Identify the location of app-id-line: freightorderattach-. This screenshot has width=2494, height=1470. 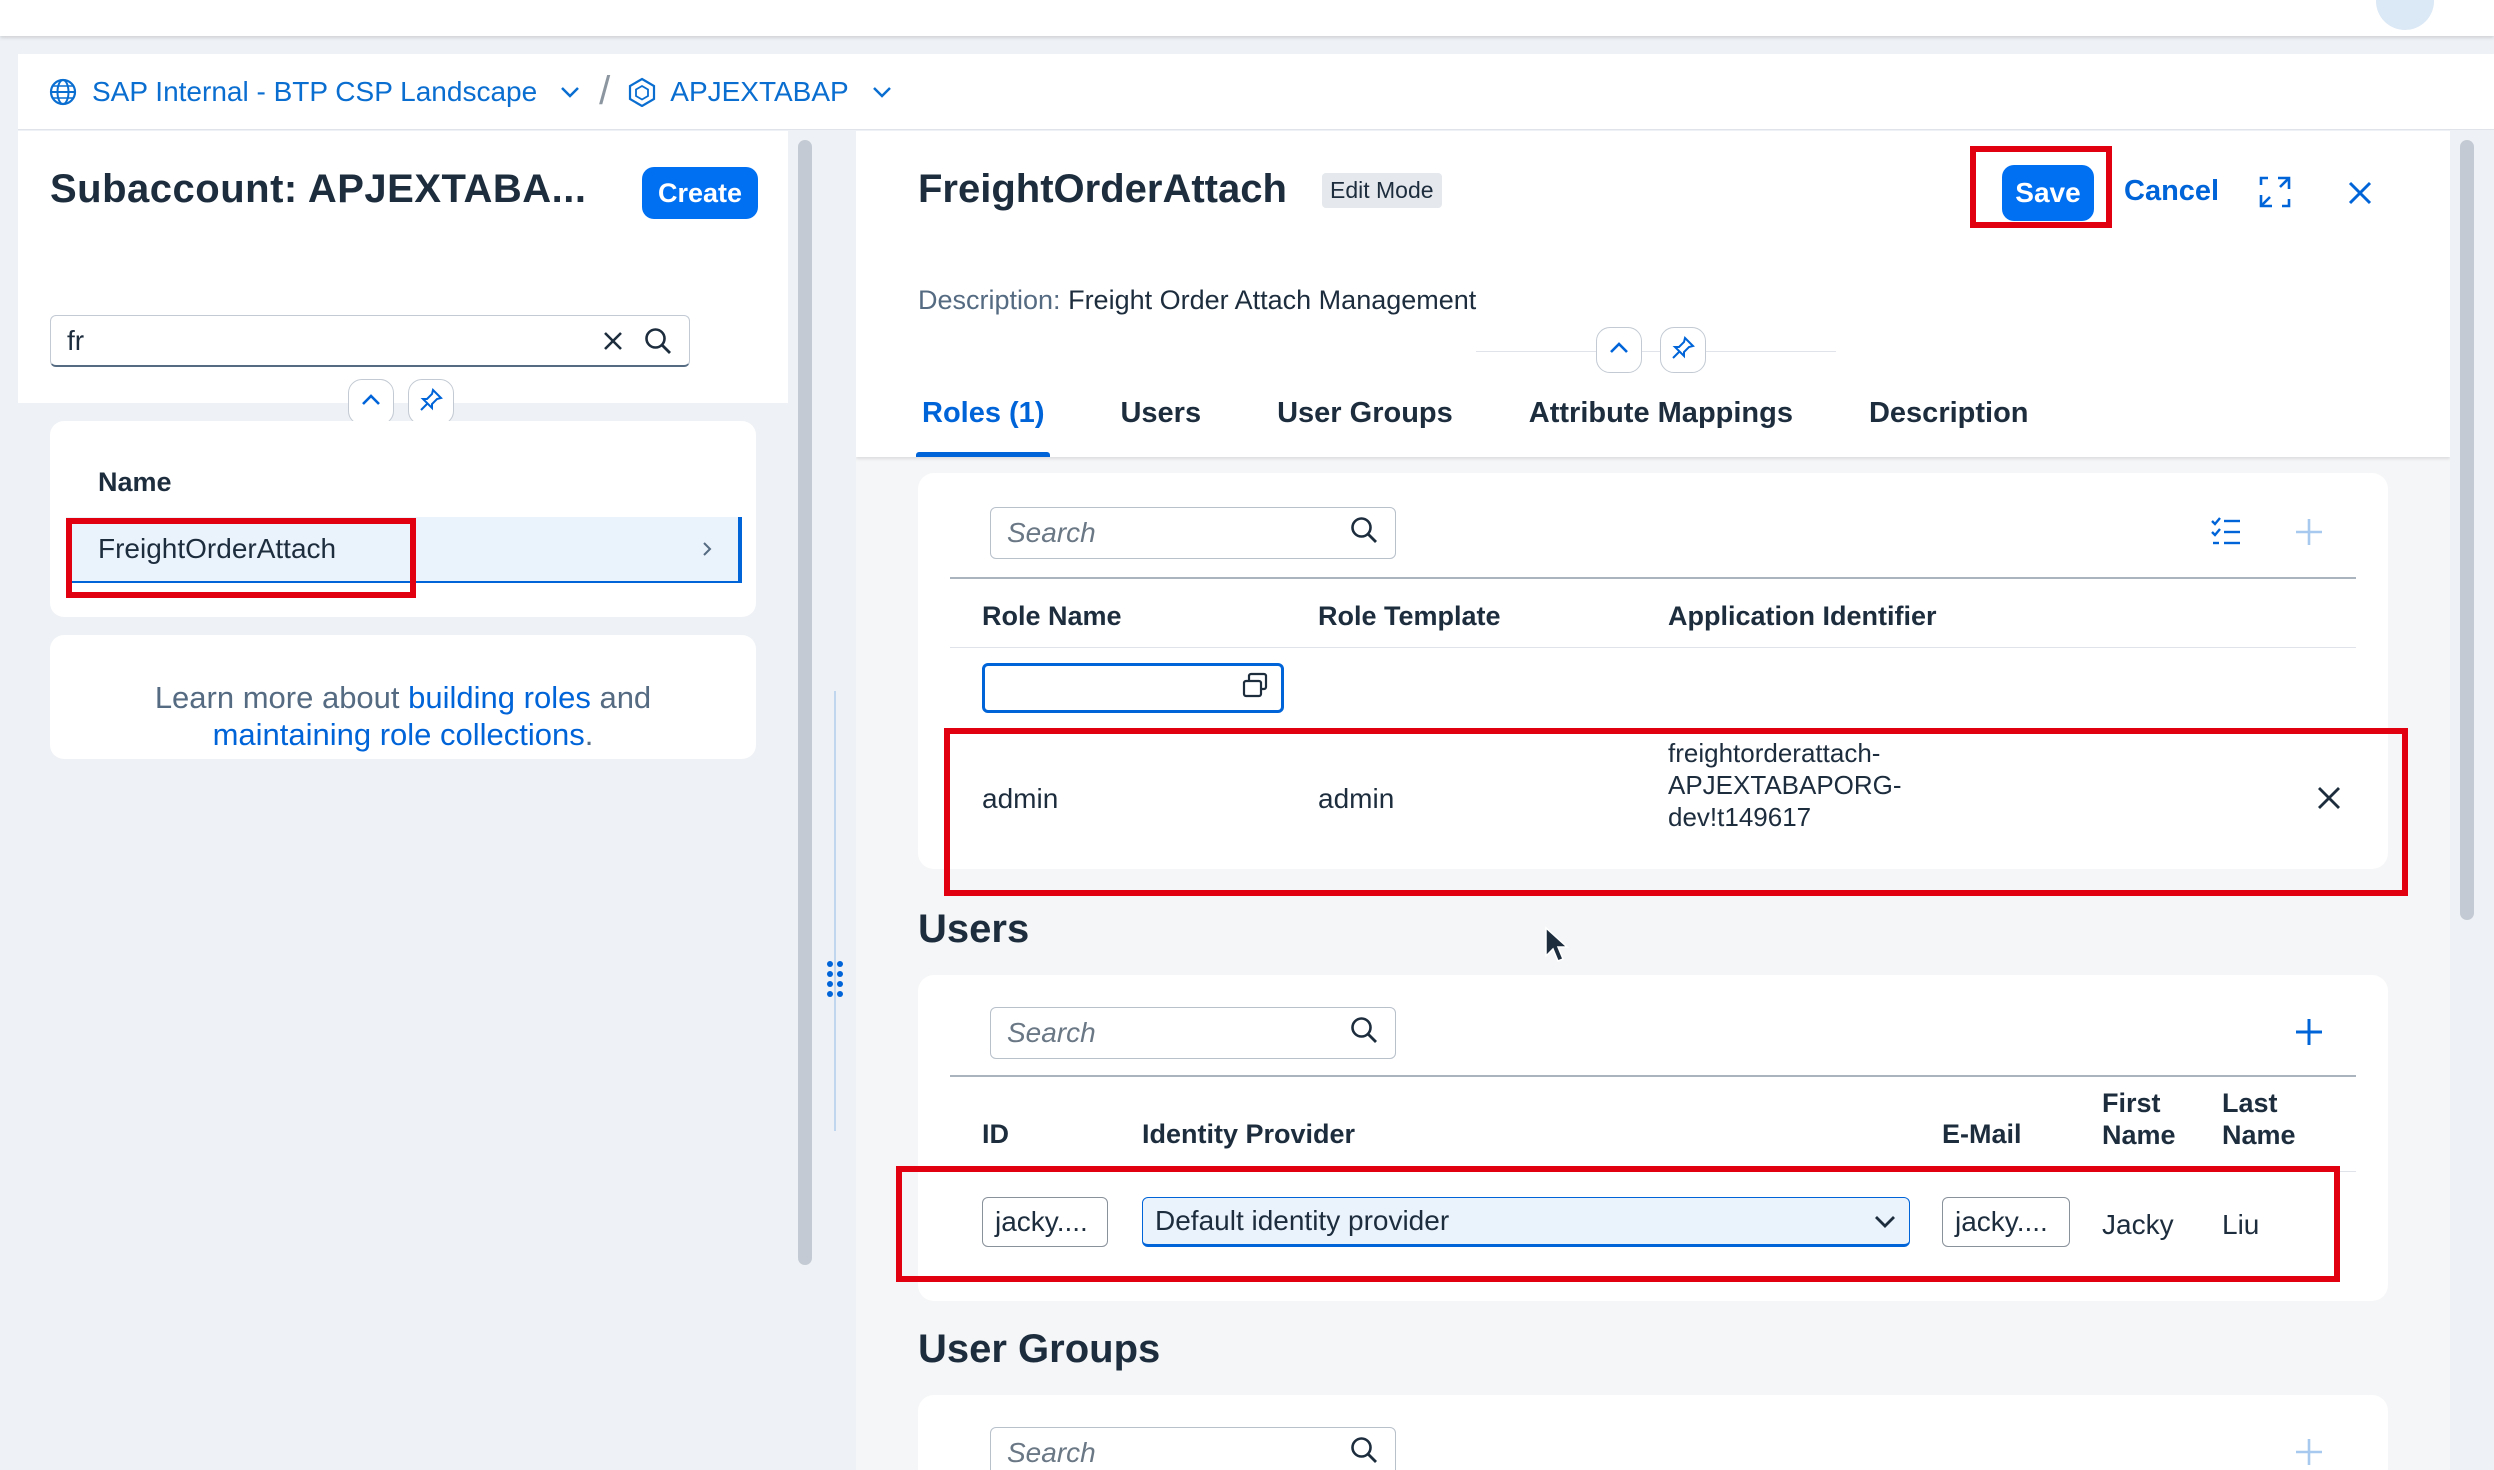
(1774, 753).